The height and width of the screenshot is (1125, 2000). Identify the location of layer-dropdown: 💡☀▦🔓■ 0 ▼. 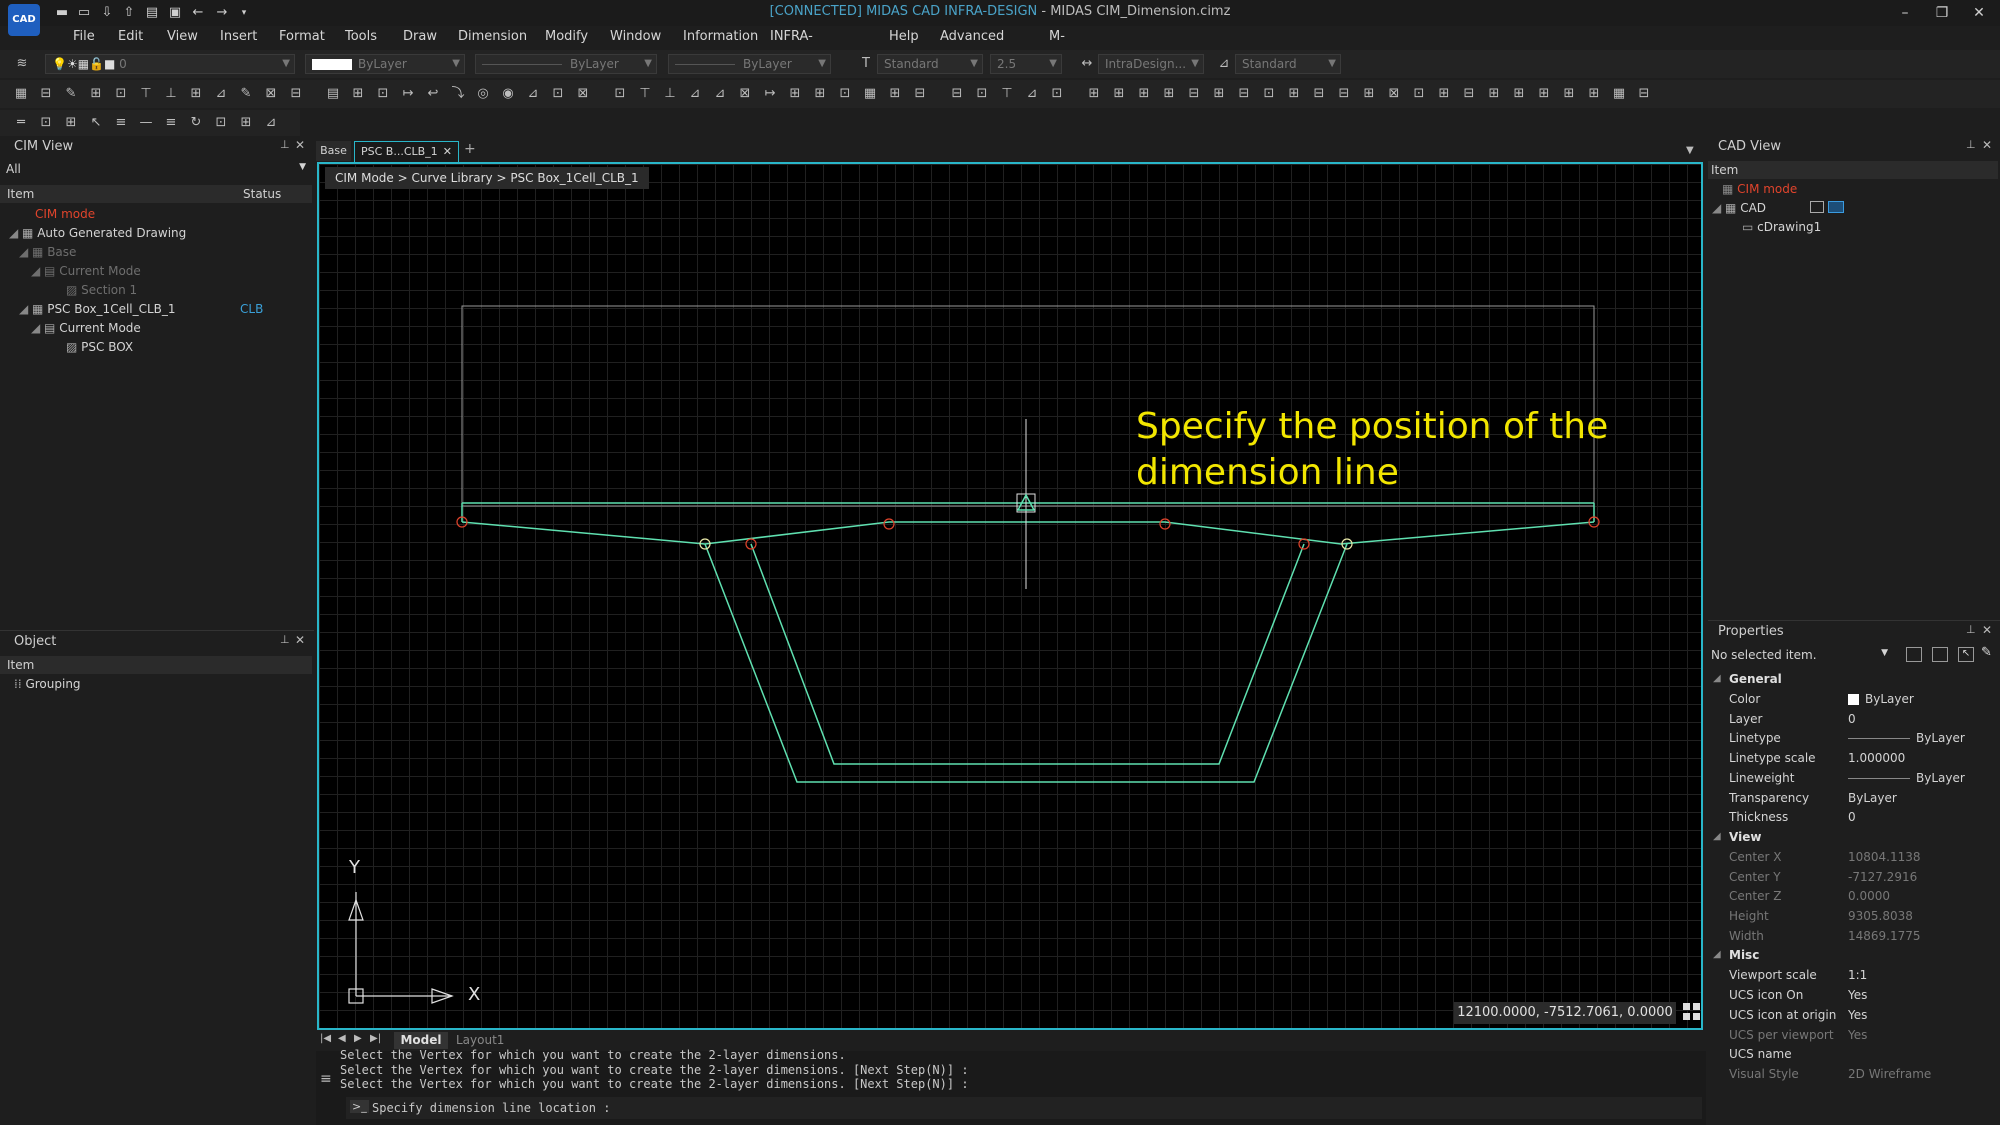
(170, 64).